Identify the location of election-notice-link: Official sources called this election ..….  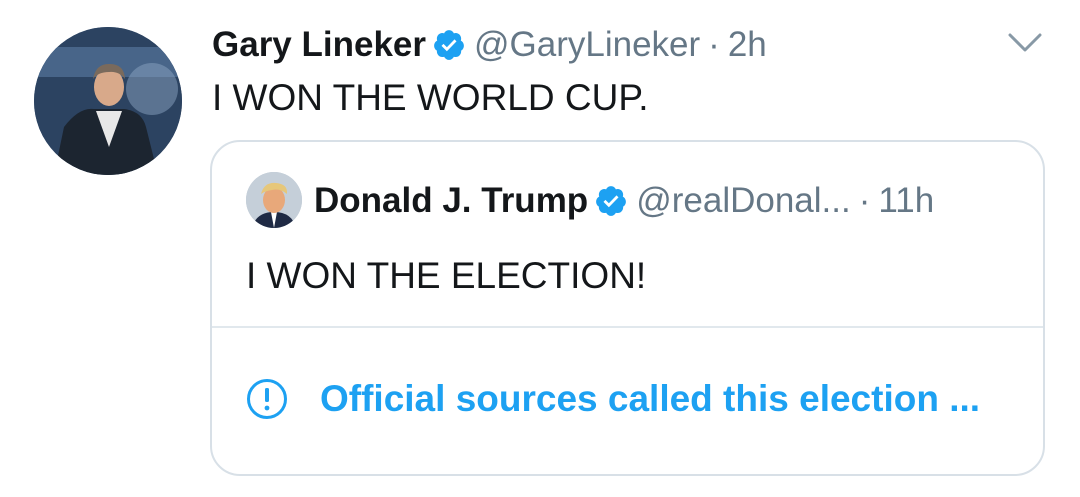
(613, 399).